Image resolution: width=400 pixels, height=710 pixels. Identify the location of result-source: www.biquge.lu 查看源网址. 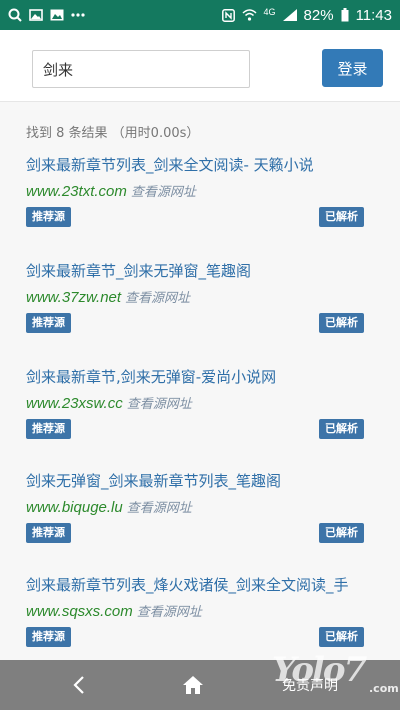
(195, 506).